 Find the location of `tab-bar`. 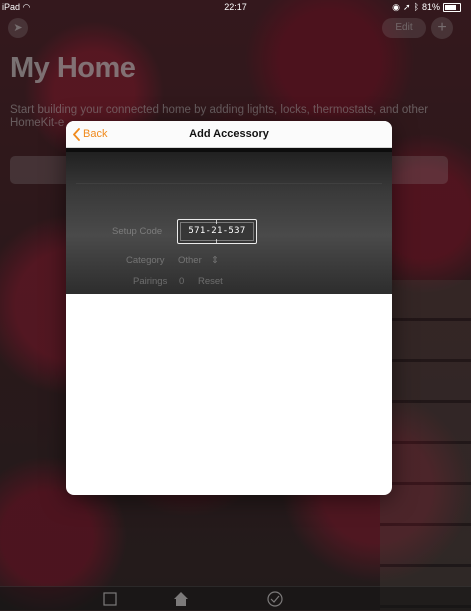

tab-bar is located at coordinates (235, 598).